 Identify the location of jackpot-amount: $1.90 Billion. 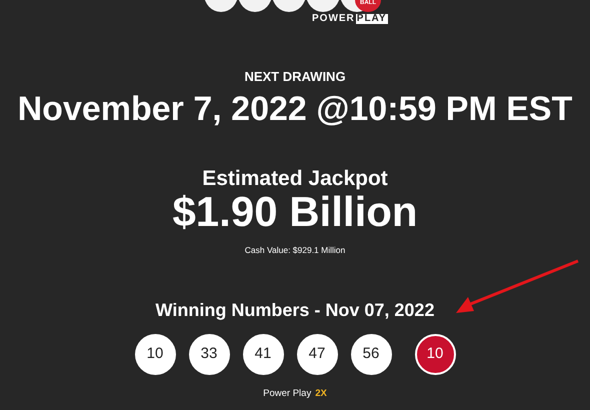
(295, 212).